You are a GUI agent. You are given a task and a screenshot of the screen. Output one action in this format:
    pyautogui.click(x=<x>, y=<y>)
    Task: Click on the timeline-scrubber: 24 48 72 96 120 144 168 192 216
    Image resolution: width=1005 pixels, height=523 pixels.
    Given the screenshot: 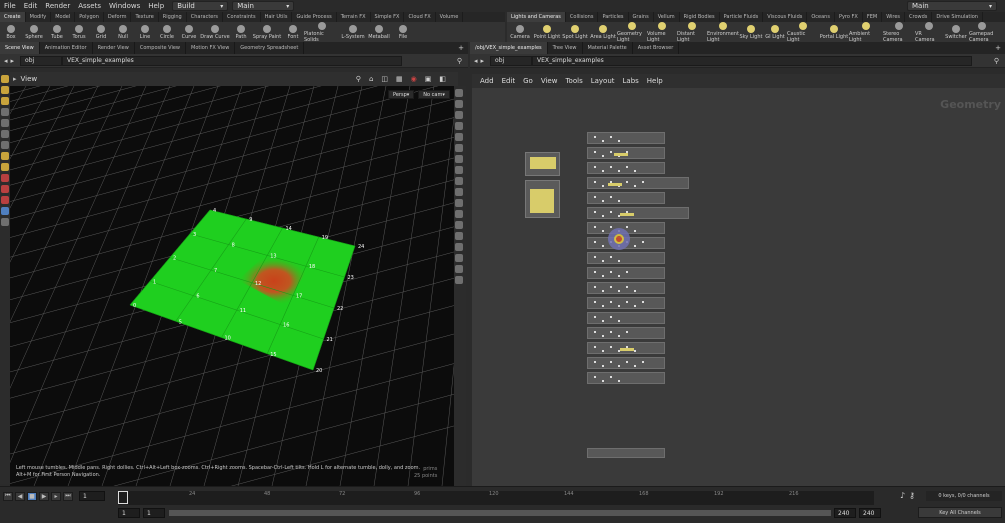 What is the action you would take?
    pyautogui.click(x=496, y=498)
    